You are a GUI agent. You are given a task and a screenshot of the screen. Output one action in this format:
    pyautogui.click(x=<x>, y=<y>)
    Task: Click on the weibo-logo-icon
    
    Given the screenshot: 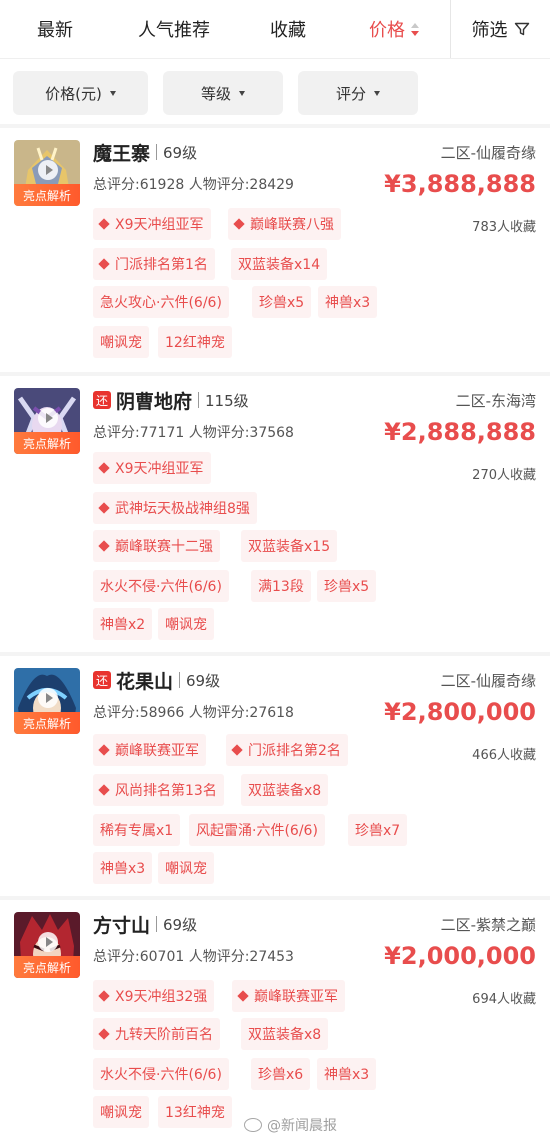 What is the action you would take?
    pyautogui.click(x=253, y=1125)
    